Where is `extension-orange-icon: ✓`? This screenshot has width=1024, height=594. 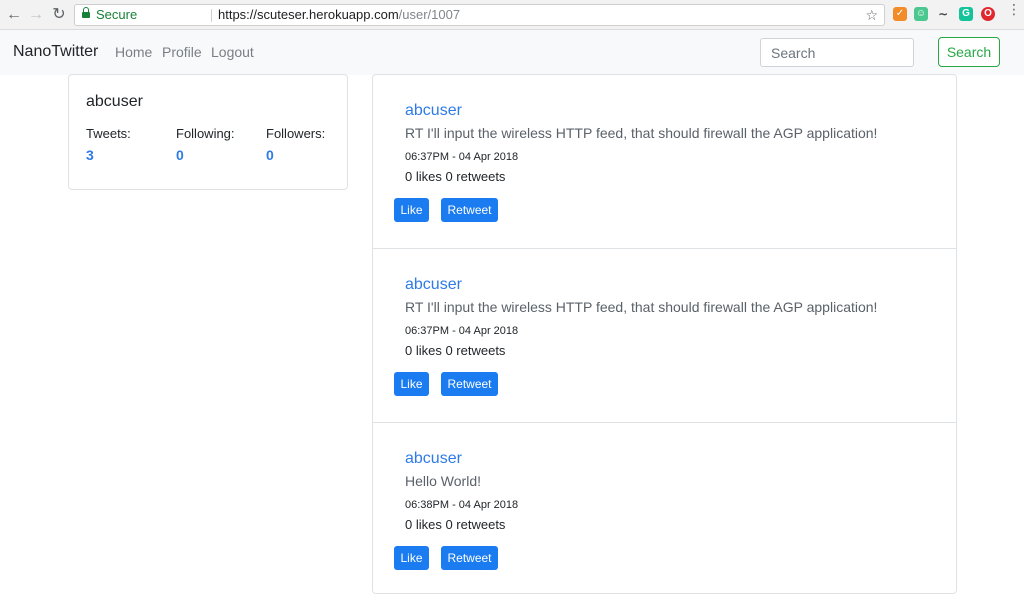
extension-orange-icon: ✓ is located at coordinates (900, 14).